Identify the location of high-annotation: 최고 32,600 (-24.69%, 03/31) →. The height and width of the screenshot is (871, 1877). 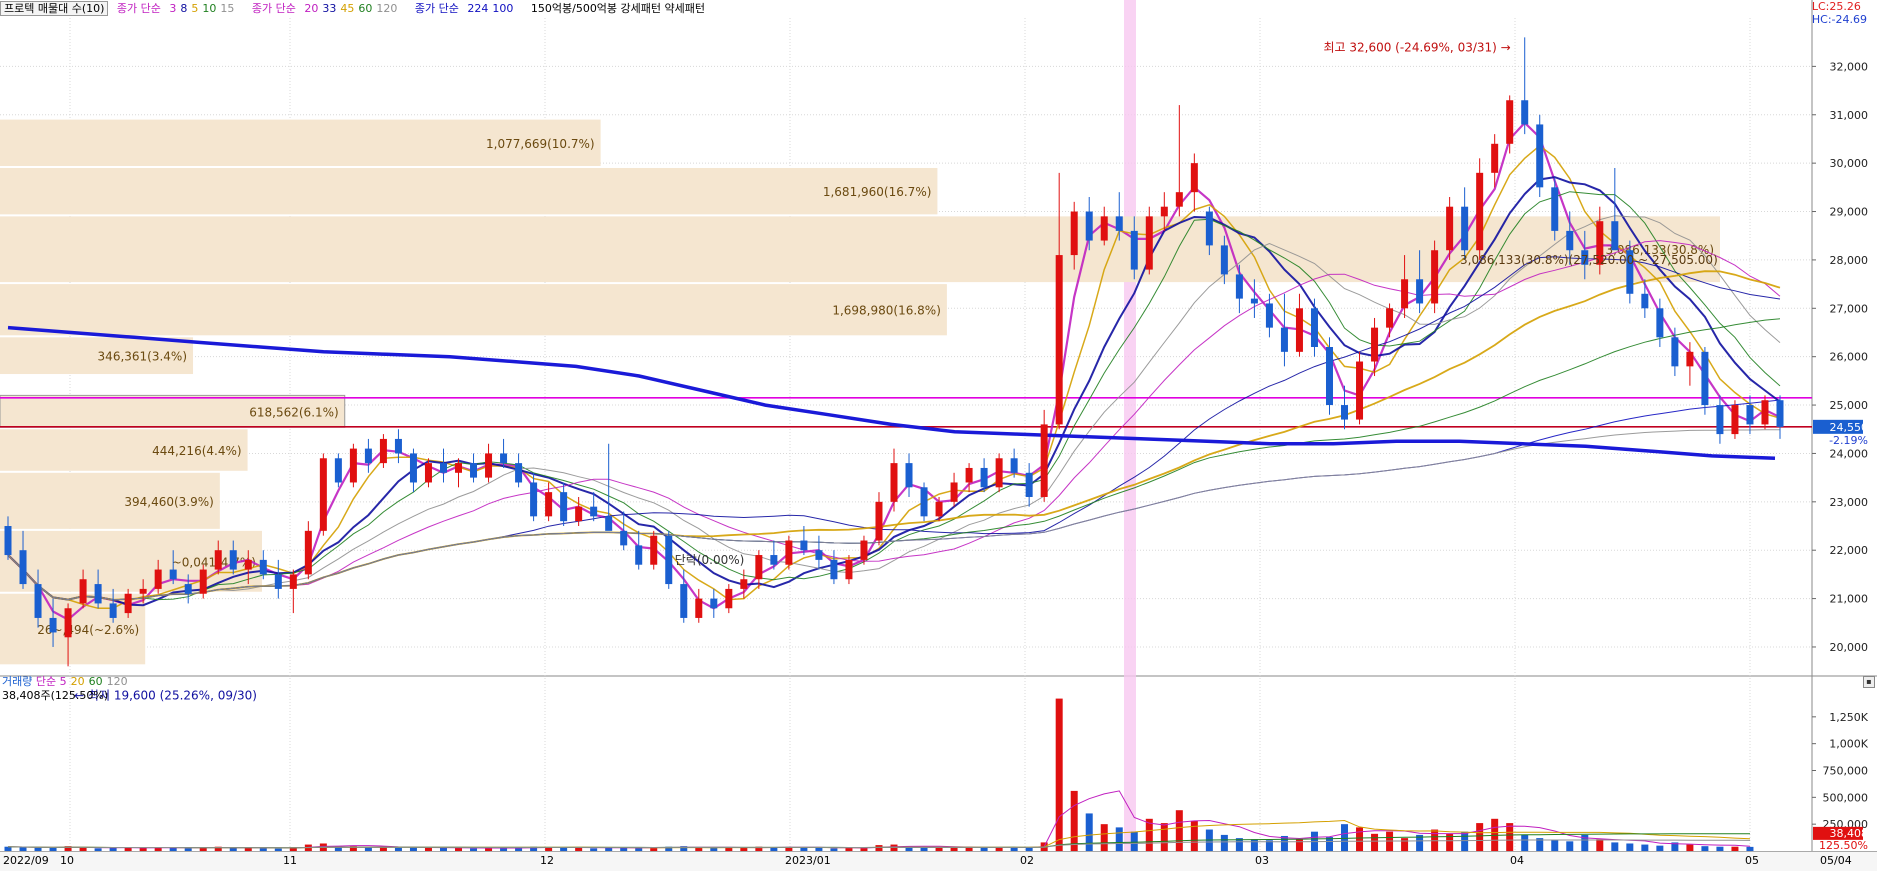
(1416, 47).